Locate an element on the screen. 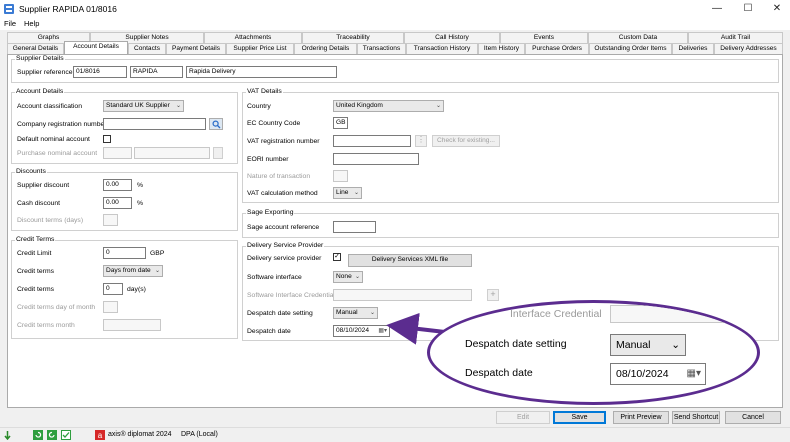 The width and height of the screenshot is (790, 442). tab-transaction-history: Transaction History is located at coordinates (442, 48).